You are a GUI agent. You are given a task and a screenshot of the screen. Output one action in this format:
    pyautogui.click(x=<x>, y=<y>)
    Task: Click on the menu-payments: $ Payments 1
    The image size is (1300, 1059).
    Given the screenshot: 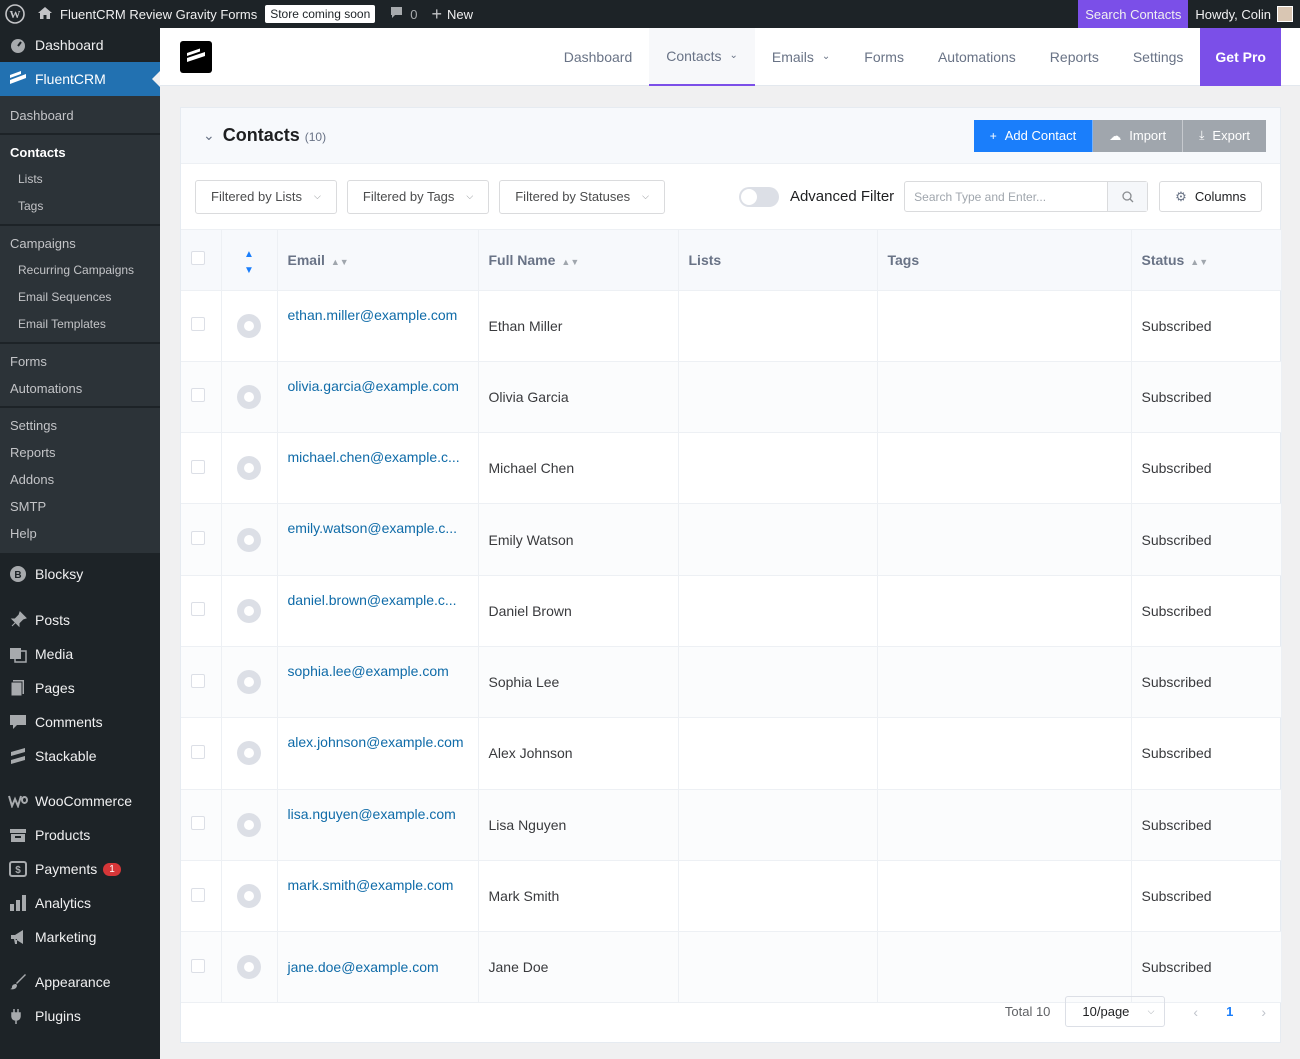 What is the action you would take?
    pyautogui.click(x=80, y=869)
    